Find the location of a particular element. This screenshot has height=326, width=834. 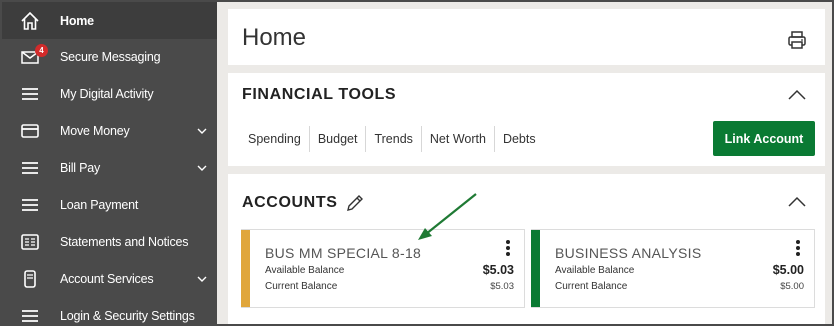

sidebar-item-statements-and-notices: Statements and Notices is located at coordinates (109, 242).